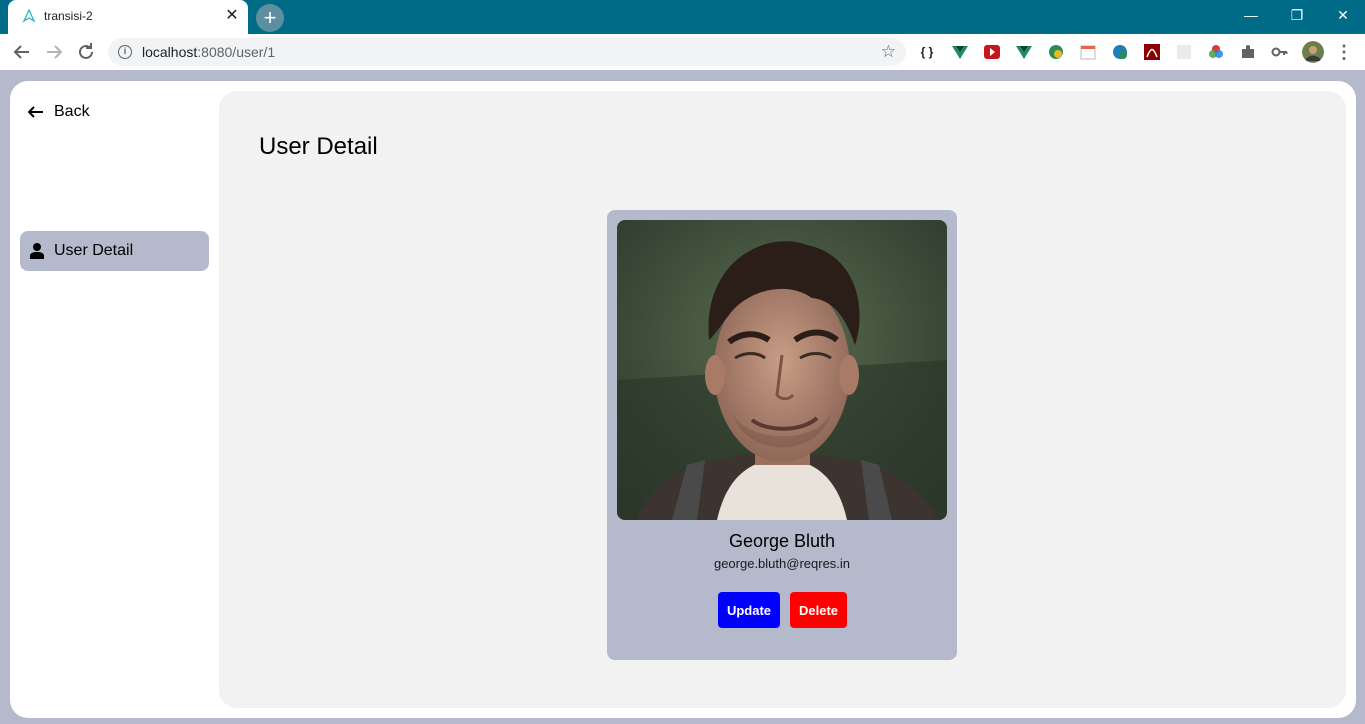 Image resolution: width=1365 pixels, height=724 pixels. Describe the element at coordinates (682, 17) in the screenshot. I see `browser-titlebar: transisi-2 ✕ + — ❐ ✕` at that location.